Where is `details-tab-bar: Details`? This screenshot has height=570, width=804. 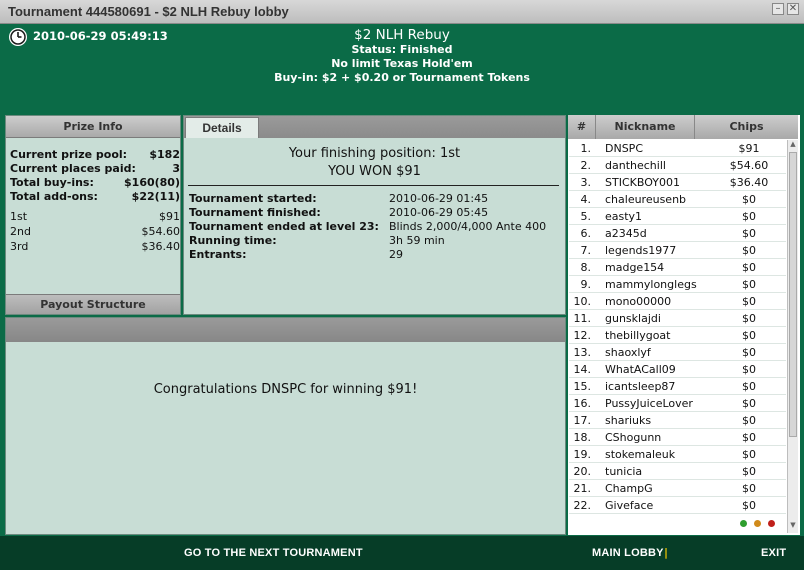
details-tab-bar: Details is located at coordinates (374, 127).